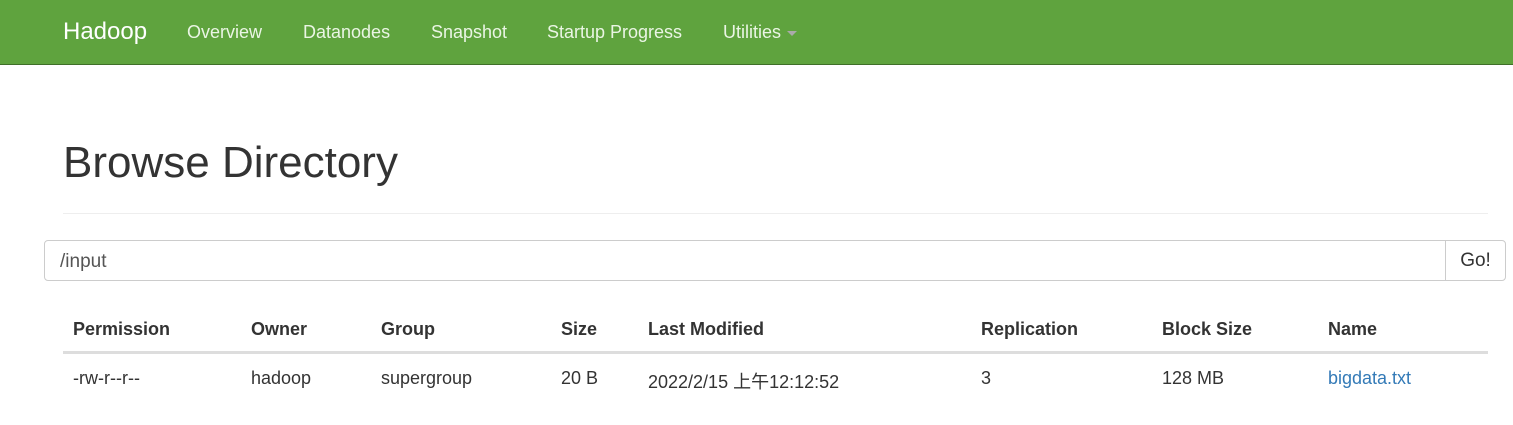  I want to click on header-permission: Permission, so click(121, 329).